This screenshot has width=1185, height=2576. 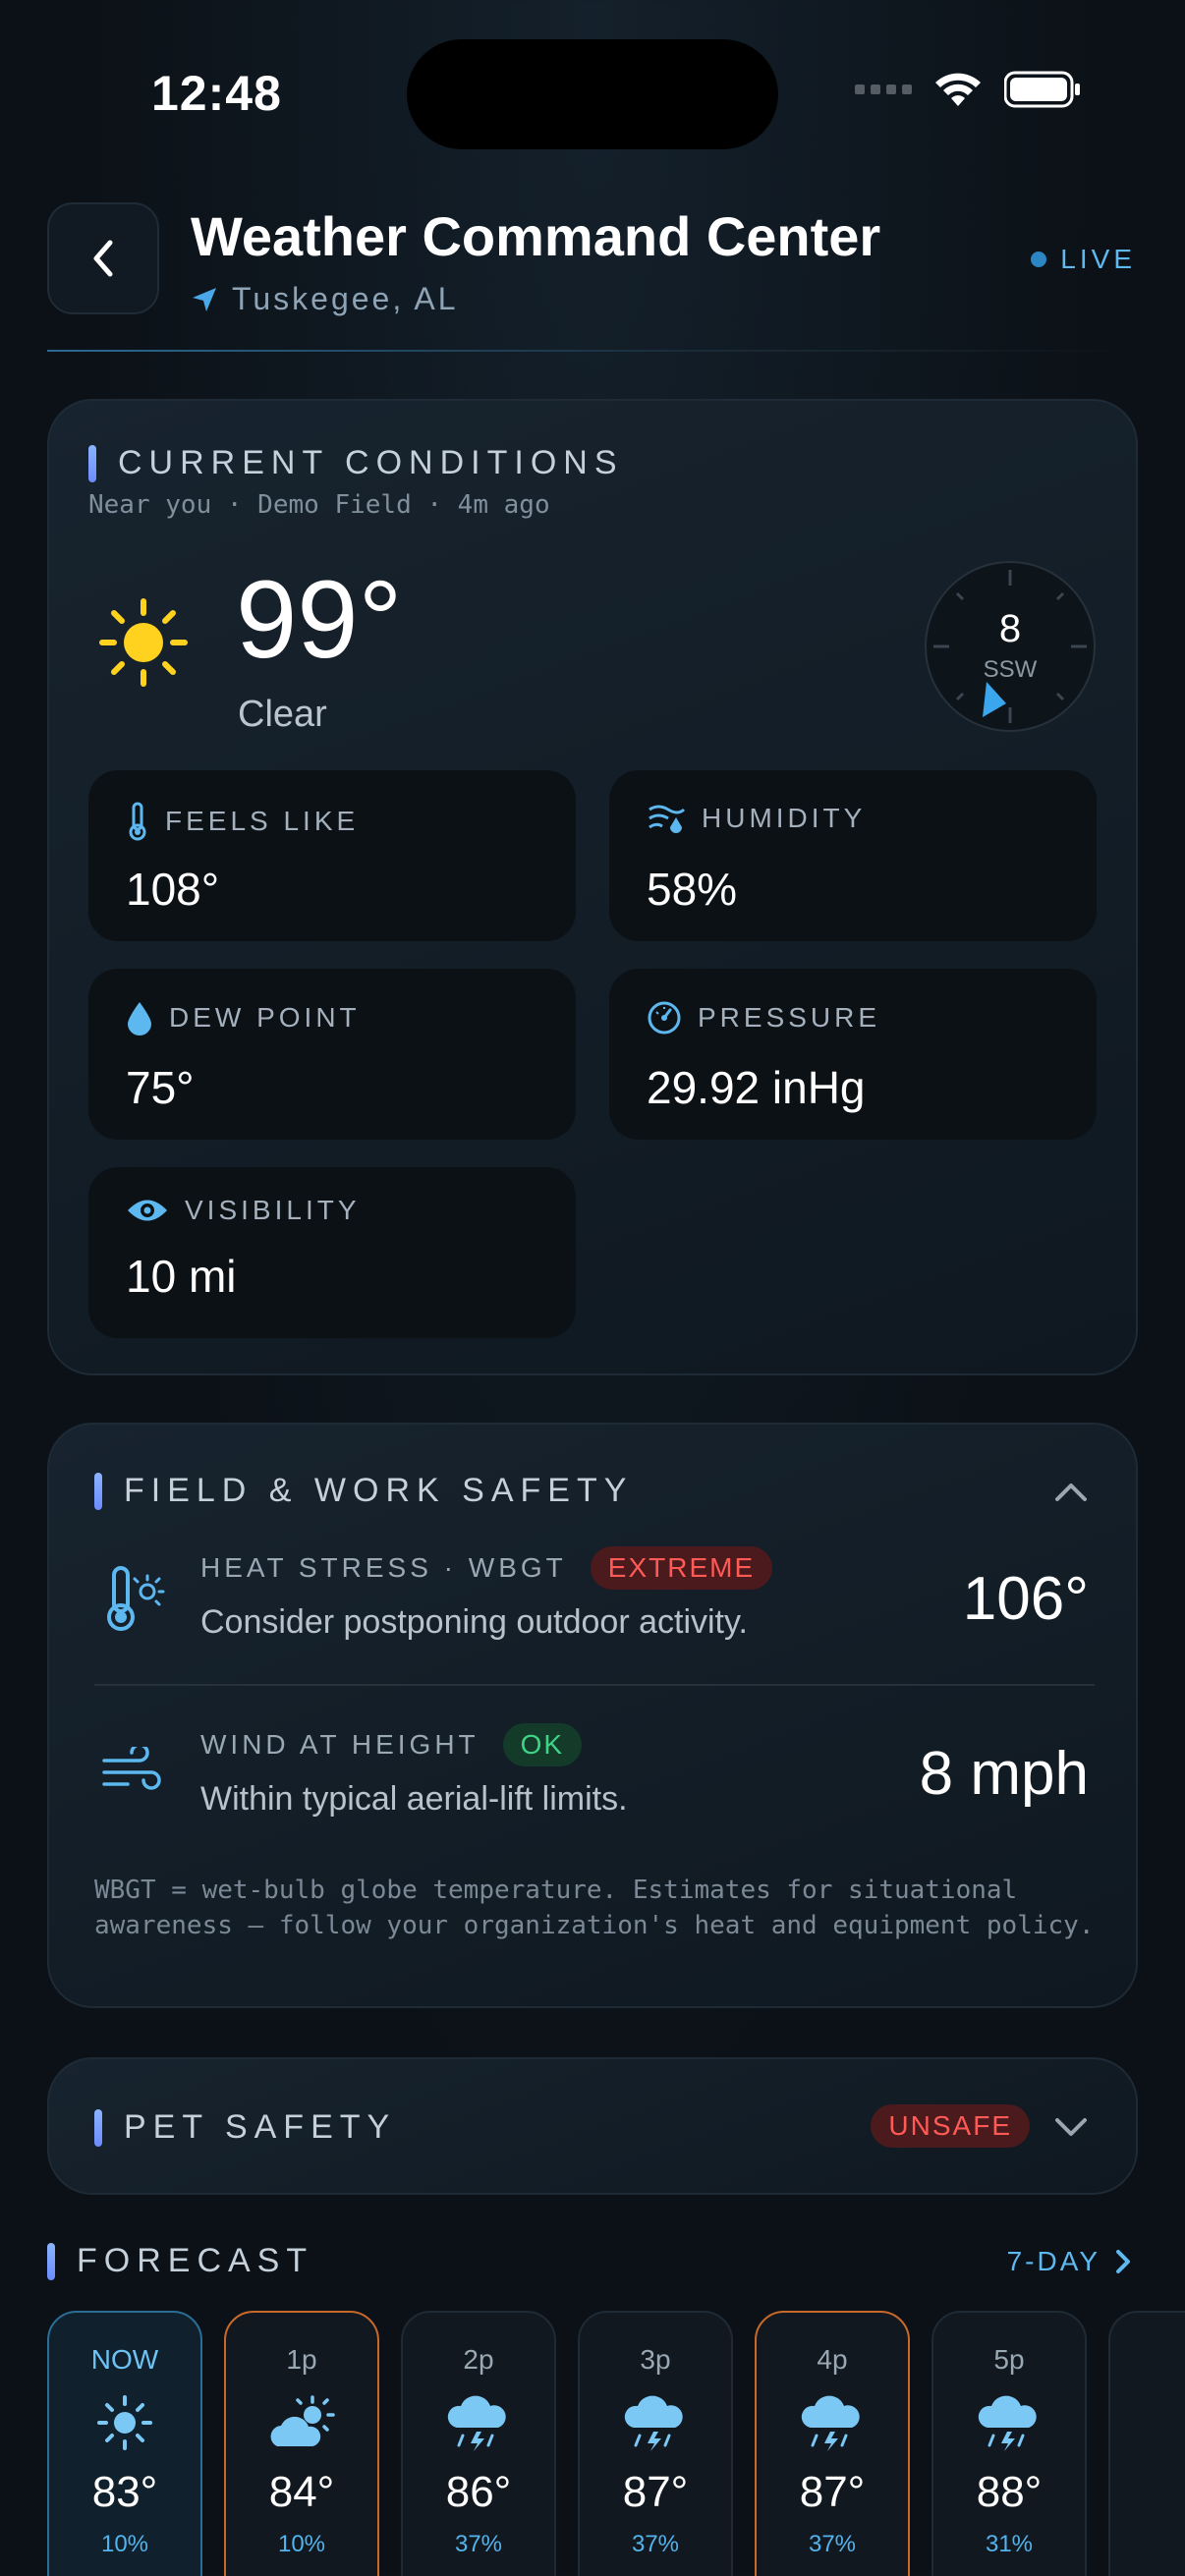 I want to click on forecast-time: NOW, so click(x=125, y=2359).